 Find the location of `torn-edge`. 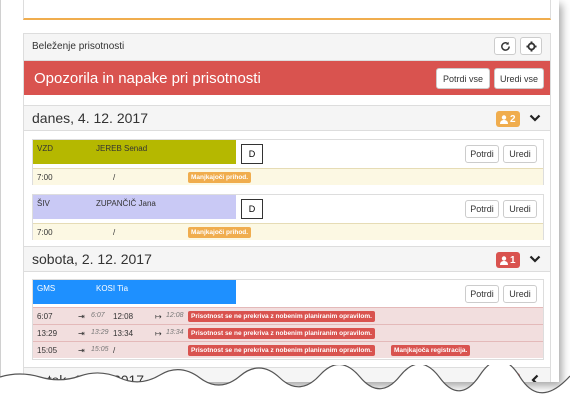

torn-edge is located at coordinates (285, 379).